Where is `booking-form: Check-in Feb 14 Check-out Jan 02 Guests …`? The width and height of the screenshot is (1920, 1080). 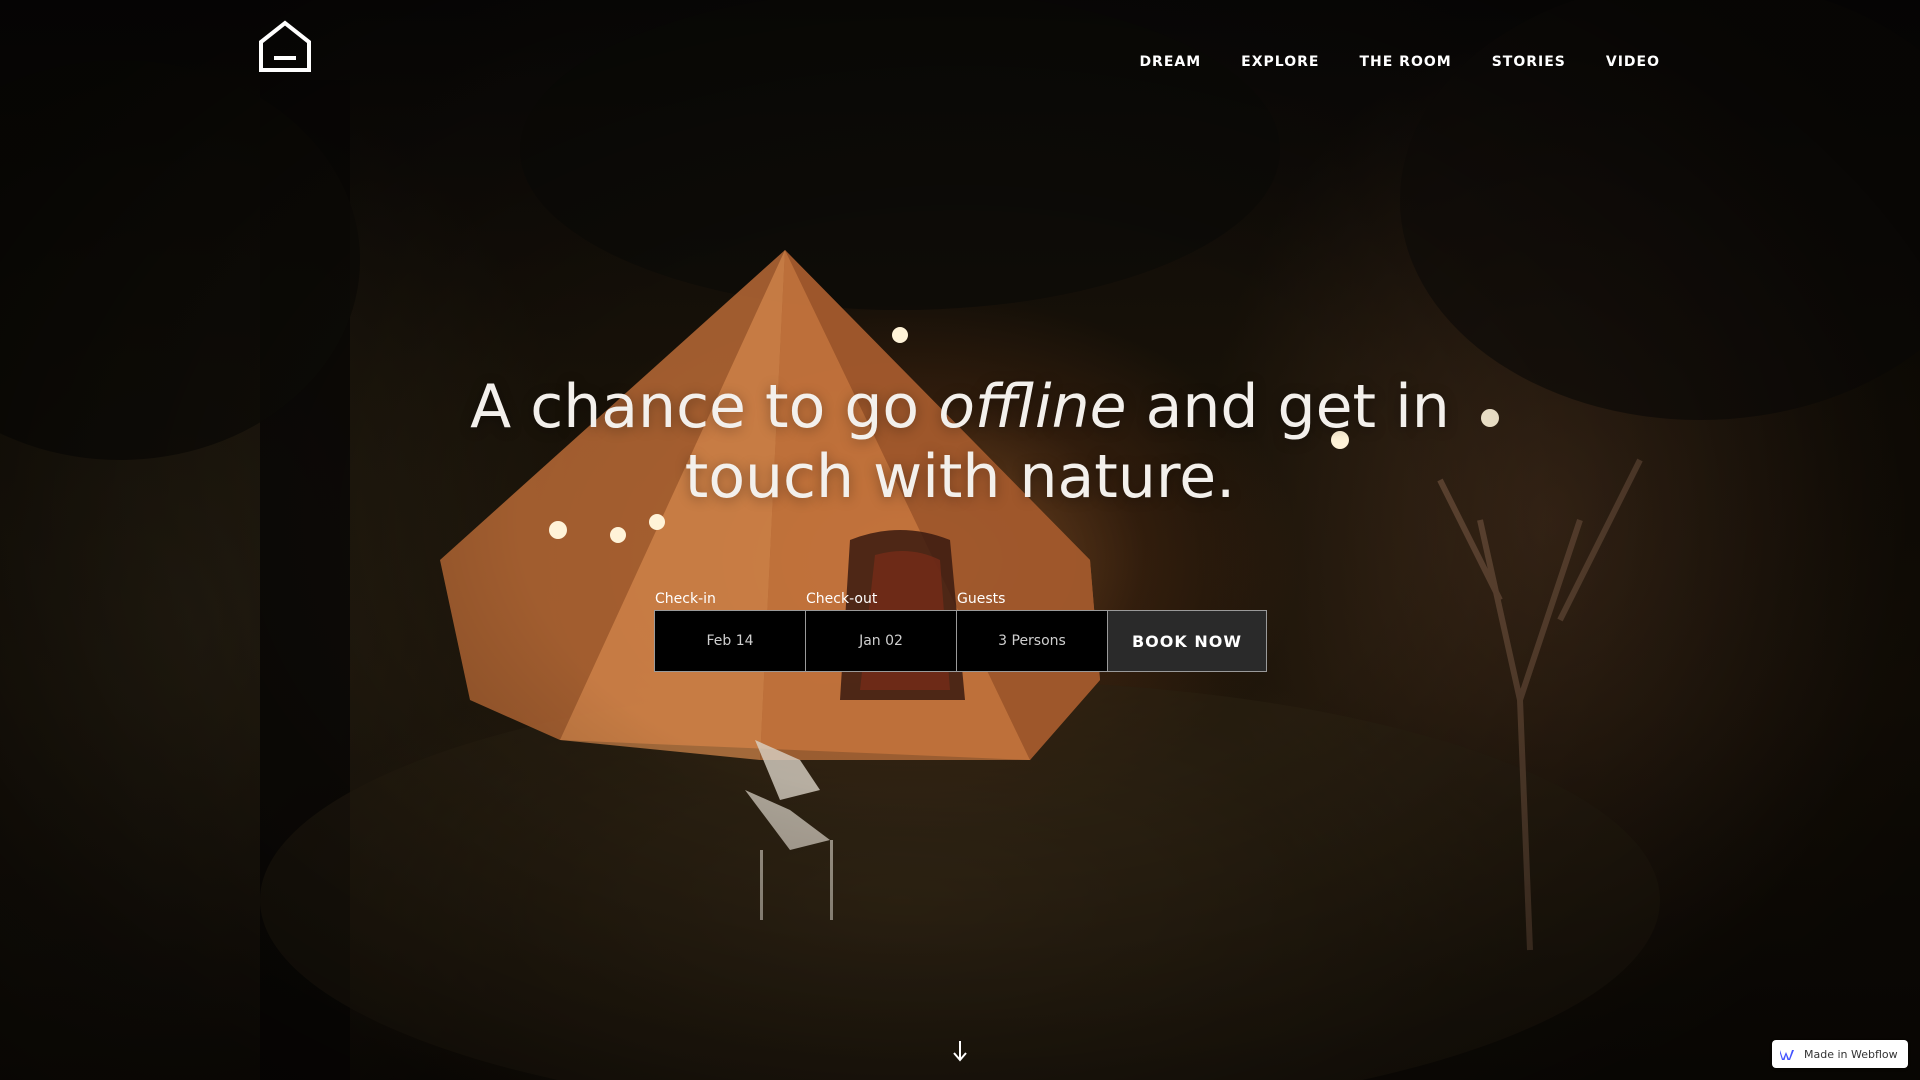 booking-form: Check-in Feb 14 Check-out Jan 02 Guests … is located at coordinates (960, 630).